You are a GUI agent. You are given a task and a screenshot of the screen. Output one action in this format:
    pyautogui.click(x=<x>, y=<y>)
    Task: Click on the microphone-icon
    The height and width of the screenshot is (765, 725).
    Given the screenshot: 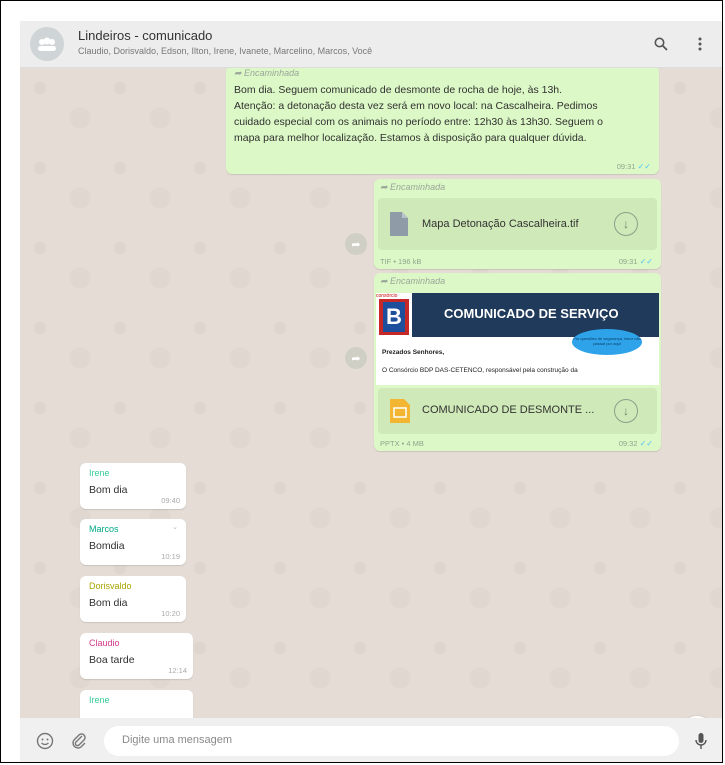 What is the action you would take?
    pyautogui.click(x=701, y=741)
    